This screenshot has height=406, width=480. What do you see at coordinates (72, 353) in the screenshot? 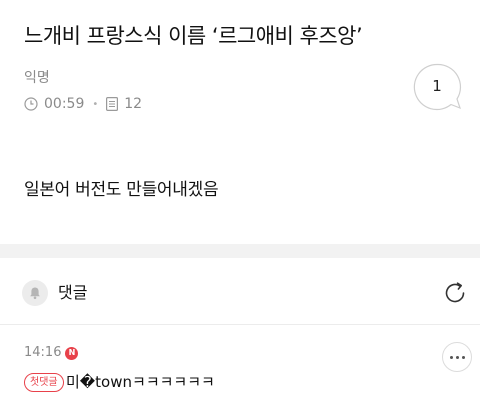
I see `new-badge: N` at bounding box center [72, 353].